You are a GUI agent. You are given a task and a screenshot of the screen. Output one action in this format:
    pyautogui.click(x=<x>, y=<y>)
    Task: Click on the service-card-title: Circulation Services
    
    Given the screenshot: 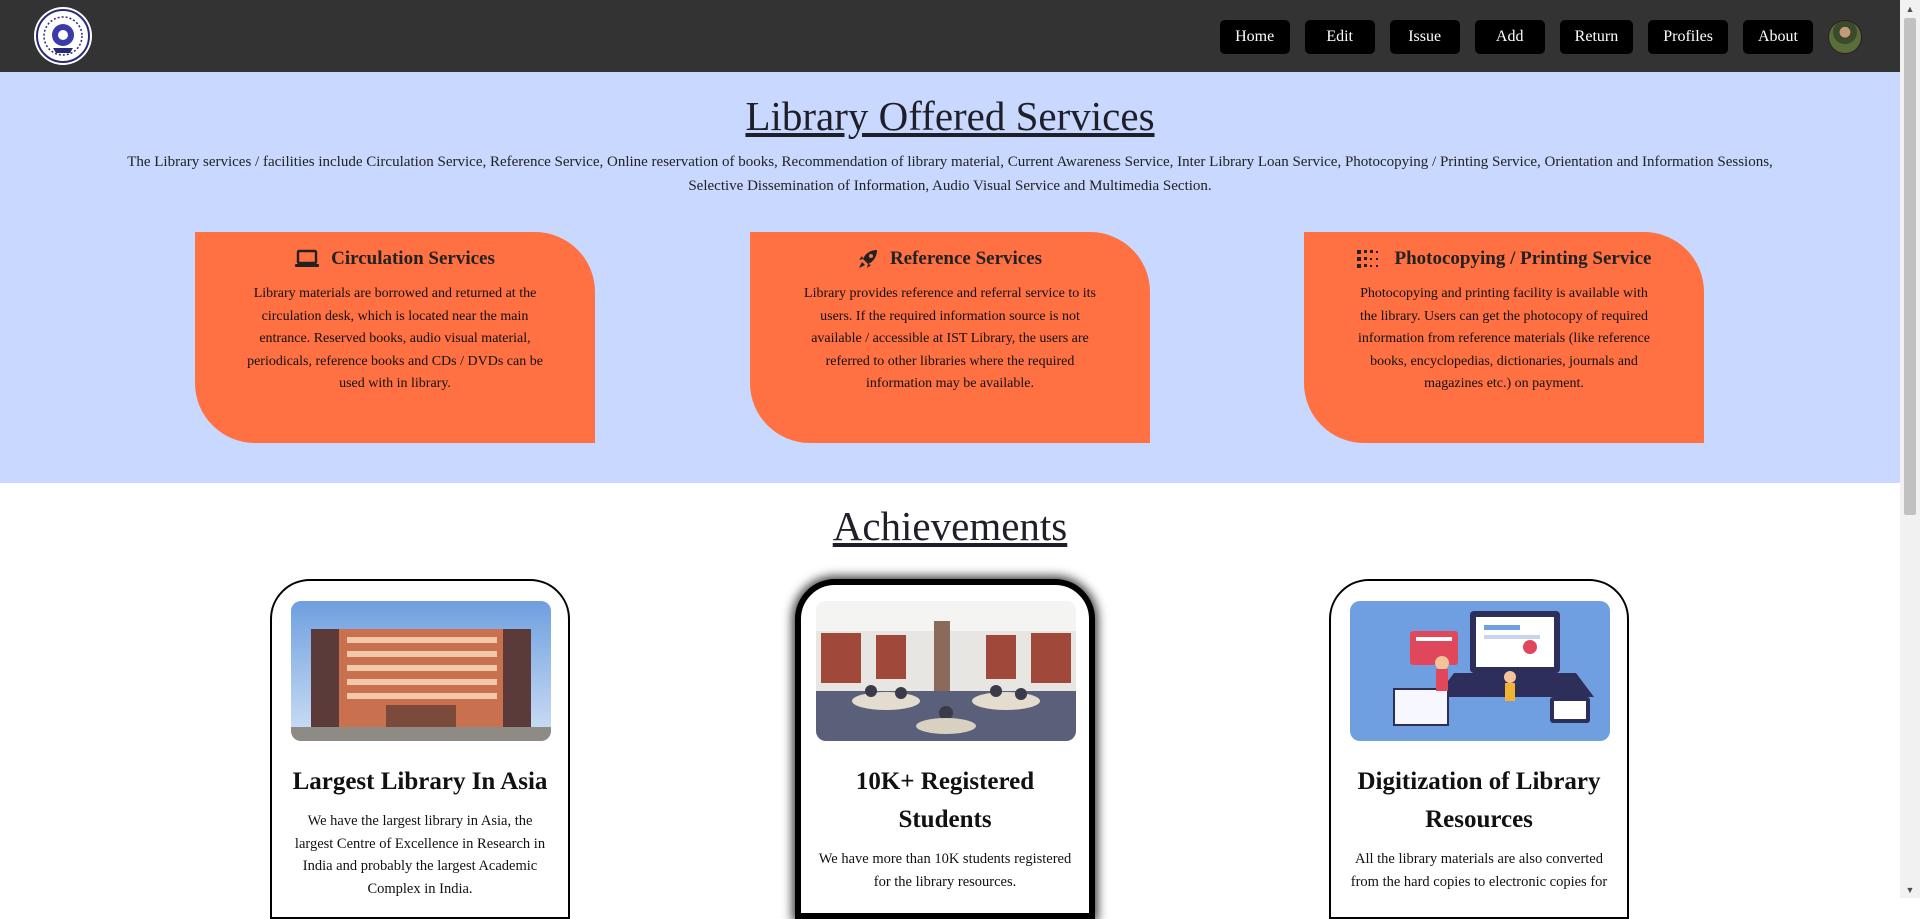 What is the action you would take?
    pyautogui.click(x=413, y=258)
    